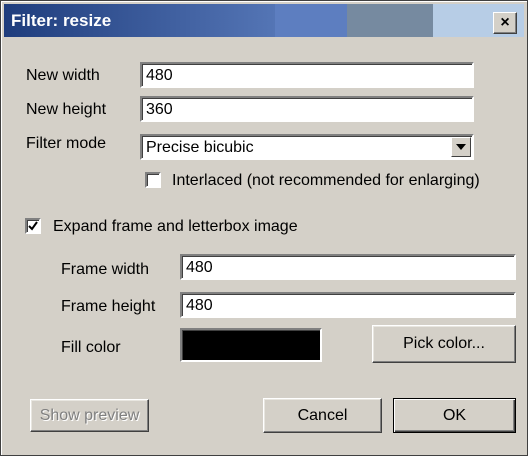  I want to click on cancel-button: Cancel, so click(322, 415).